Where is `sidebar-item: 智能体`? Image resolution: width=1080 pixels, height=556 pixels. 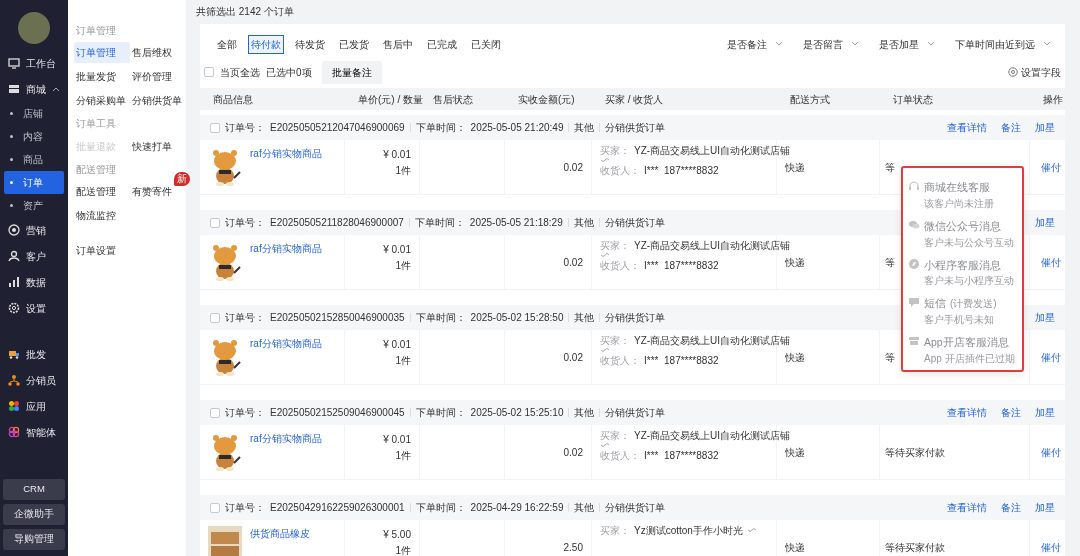
sidebar-item: 智能体 is located at coordinates (34, 432).